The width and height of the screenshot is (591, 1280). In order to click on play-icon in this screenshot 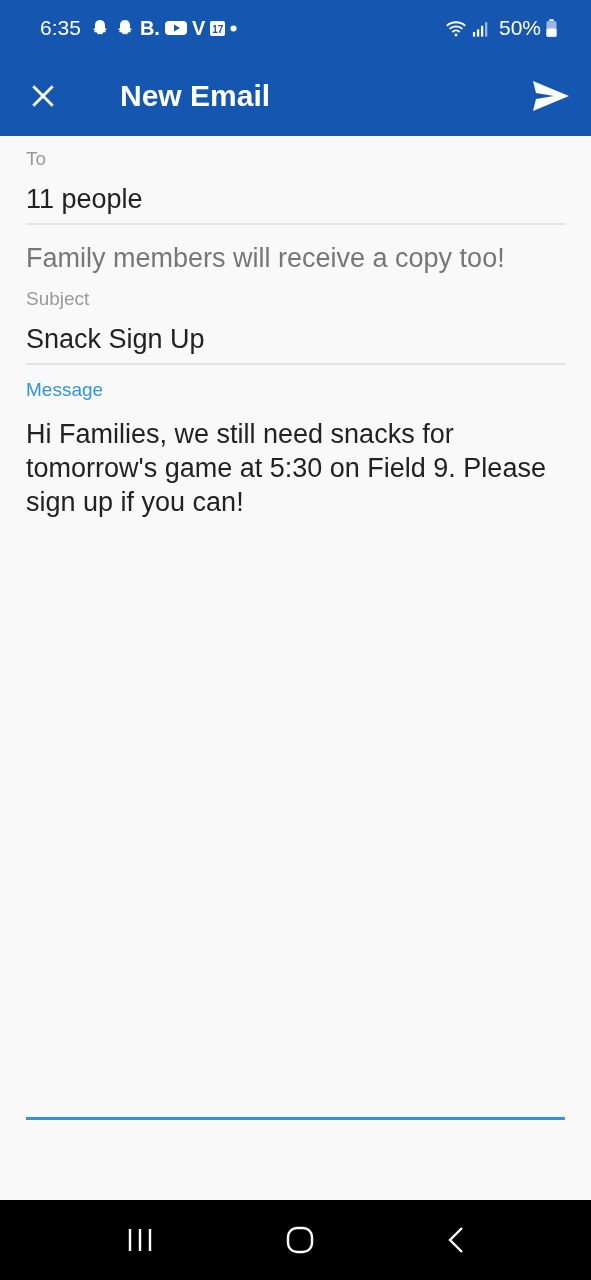, I will do `click(175, 28)`.